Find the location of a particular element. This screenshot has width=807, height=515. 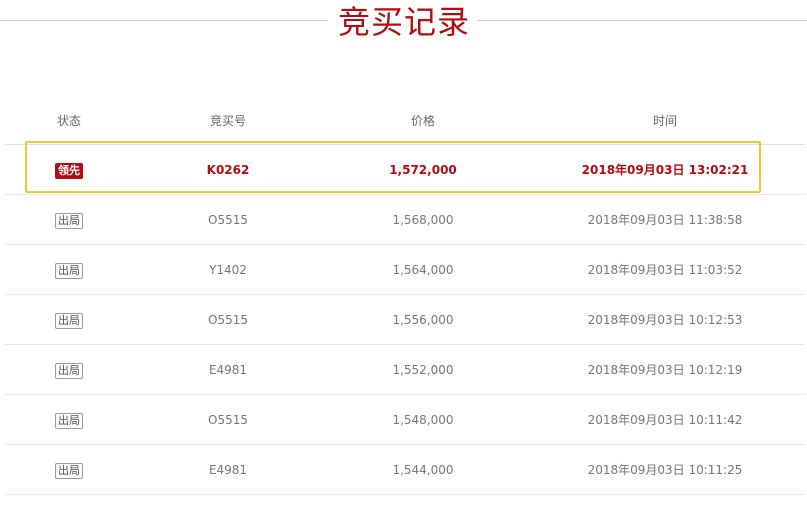

price-cell: 1,552,000 is located at coordinates (423, 370).